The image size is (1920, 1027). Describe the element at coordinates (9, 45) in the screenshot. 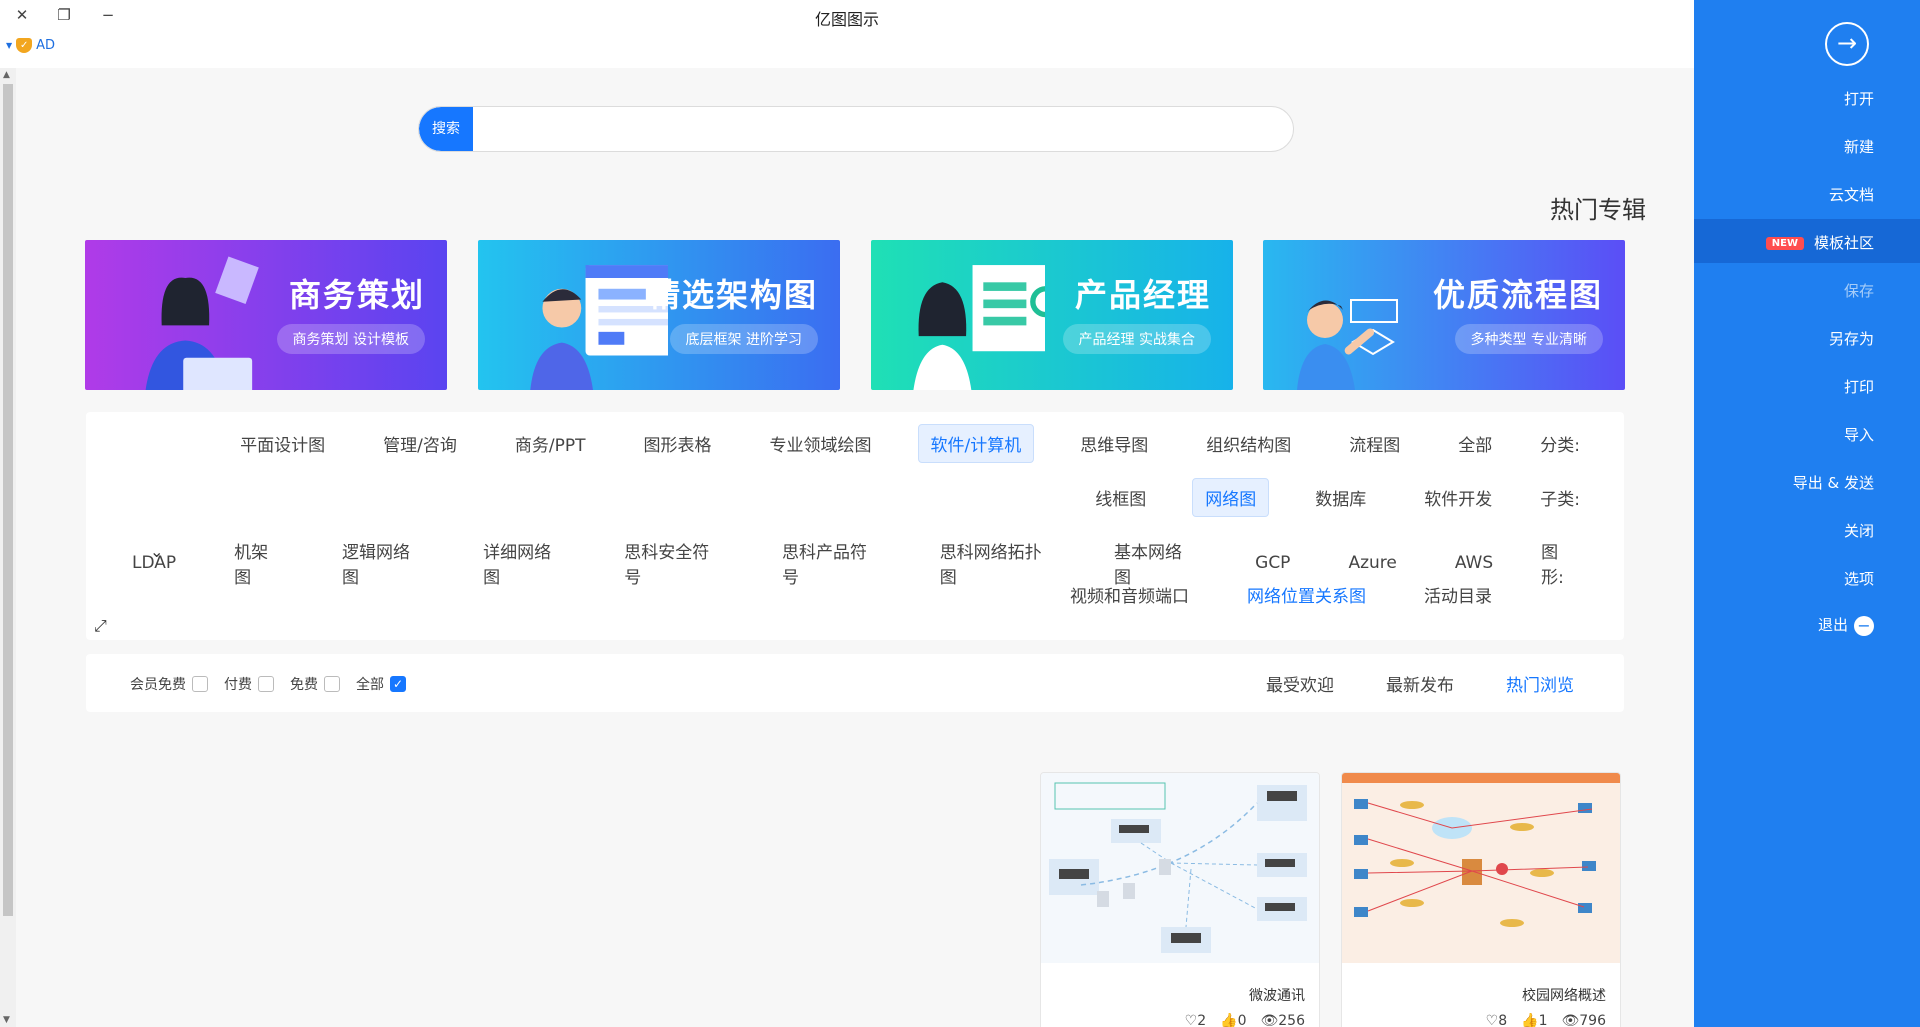

I see `dropdown-arrow-icon: ▼` at that location.